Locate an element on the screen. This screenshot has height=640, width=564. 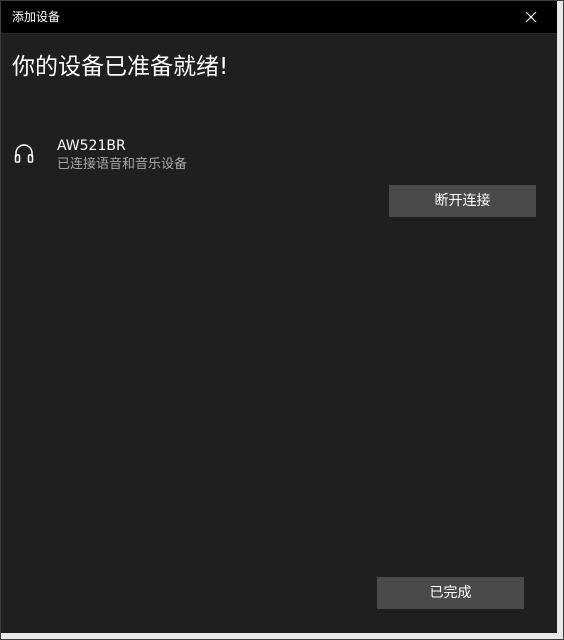
title-bar: 添加设备 is located at coordinates (279, 17).